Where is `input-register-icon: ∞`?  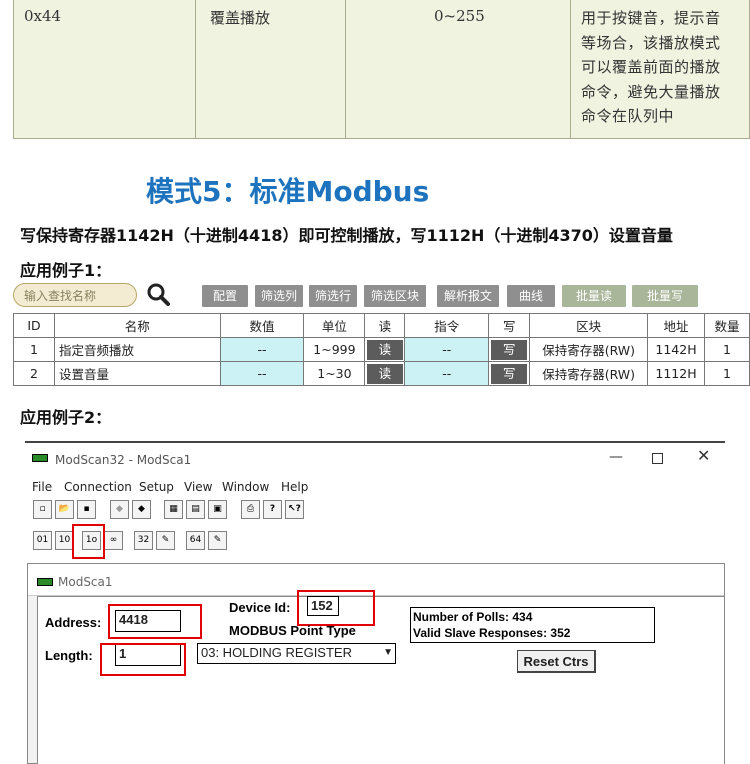 input-register-icon: ∞ is located at coordinates (113, 540).